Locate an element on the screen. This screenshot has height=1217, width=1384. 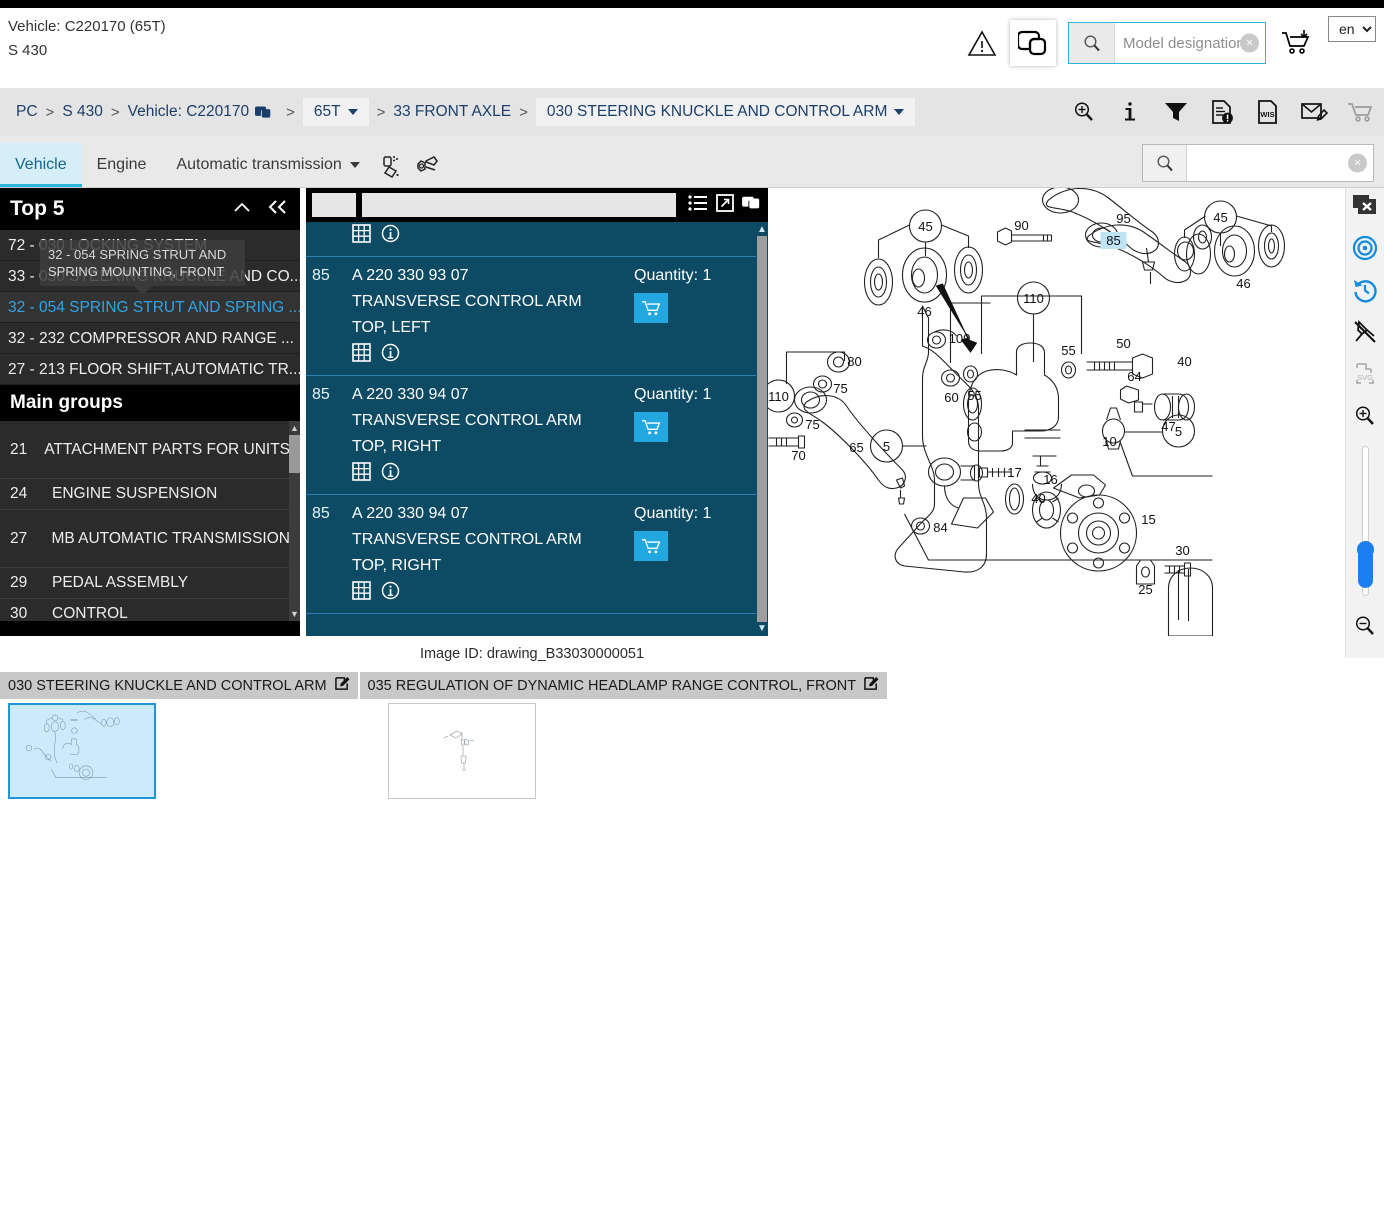
model-search-field: Model designation × is located at coordinates (1190, 43).